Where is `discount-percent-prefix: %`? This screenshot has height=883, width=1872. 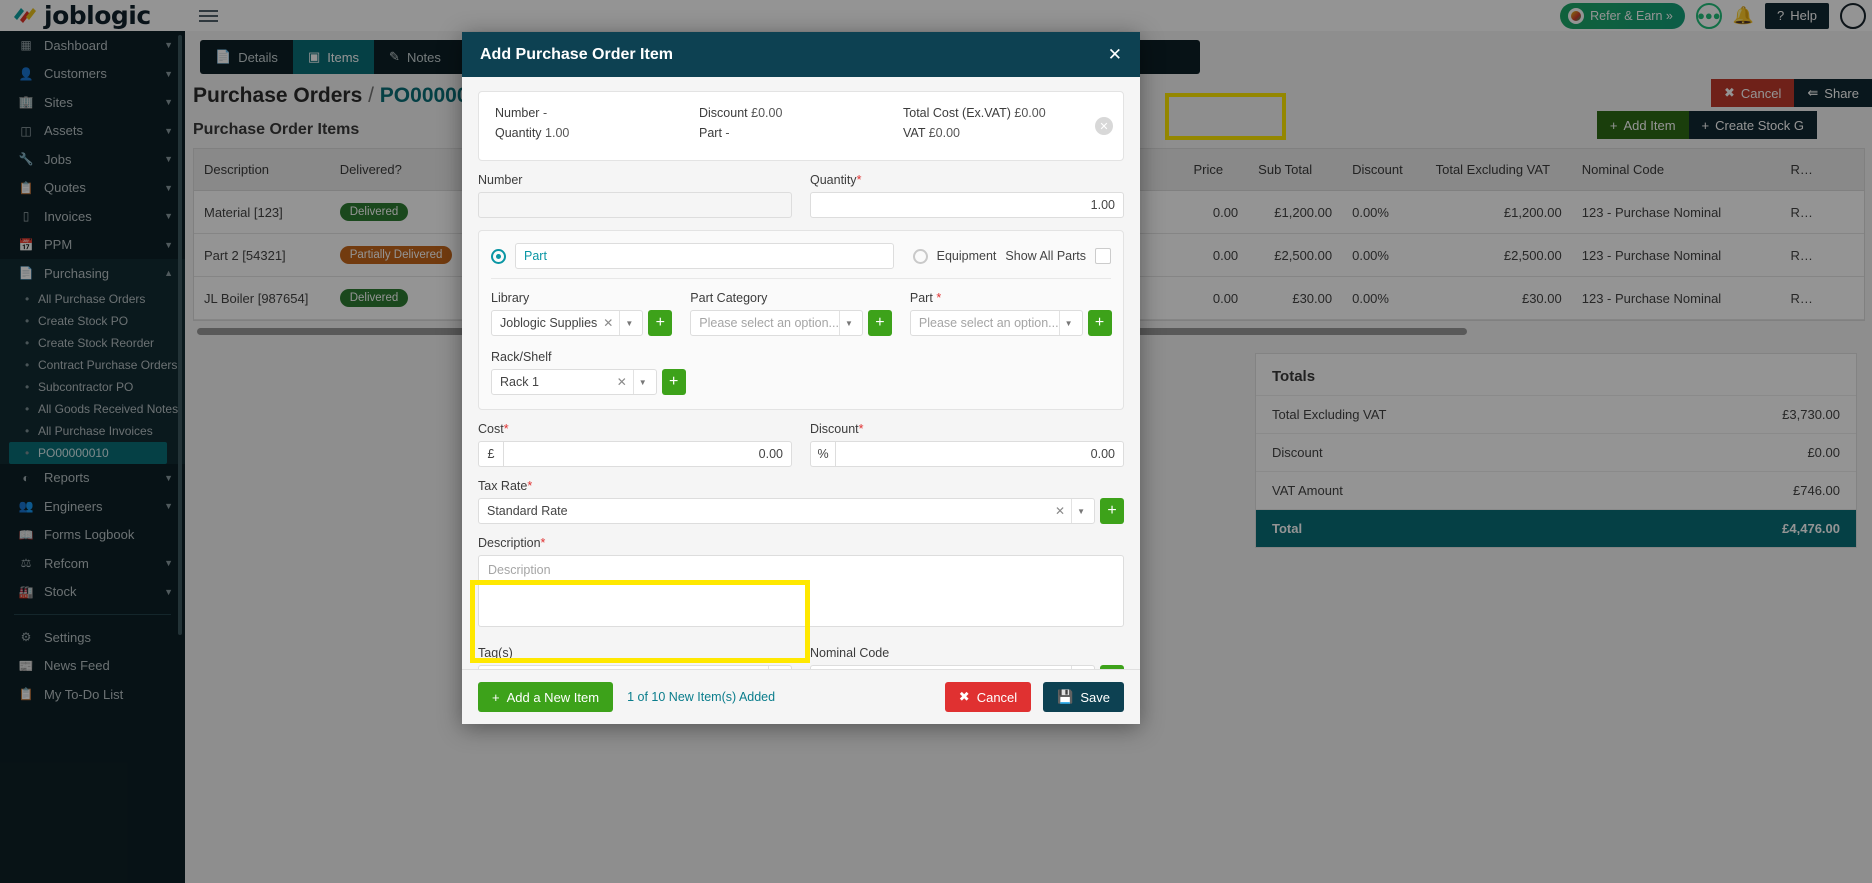
discount-percent-prefix: % is located at coordinates (822, 454).